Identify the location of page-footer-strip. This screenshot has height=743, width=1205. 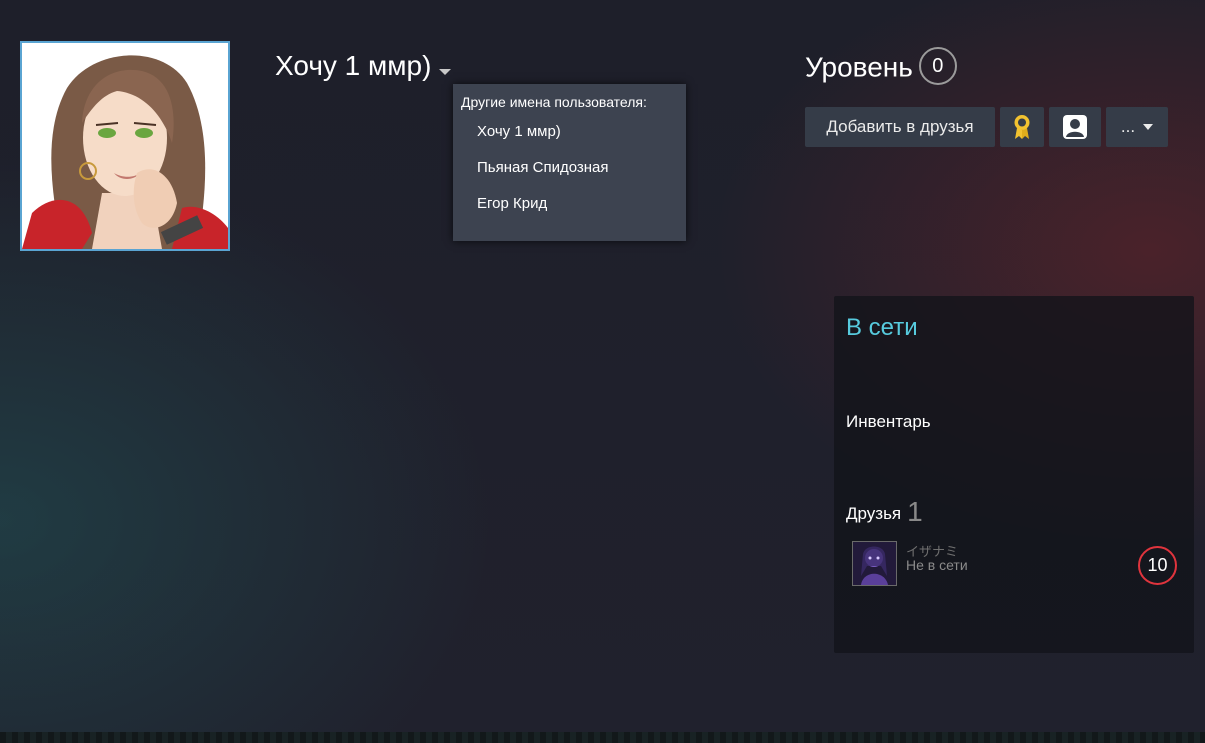
(602, 737).